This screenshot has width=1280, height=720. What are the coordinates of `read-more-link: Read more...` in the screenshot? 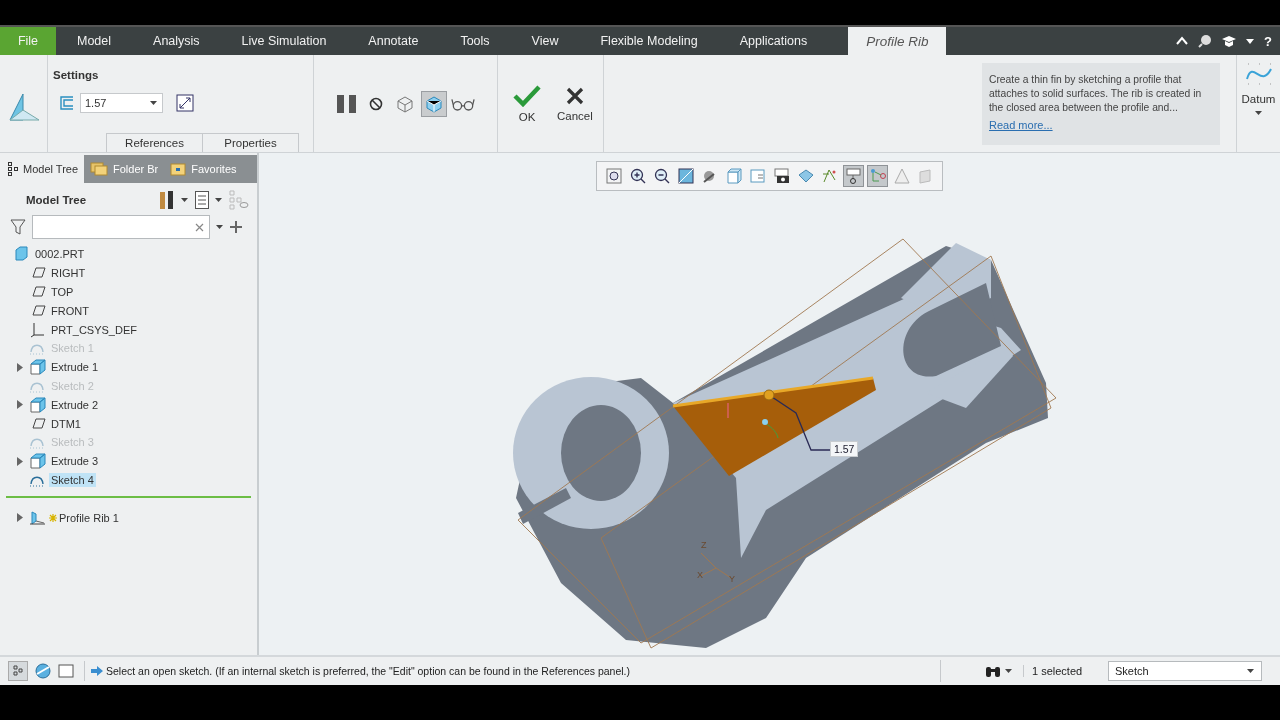 It's located at (1101, 125).